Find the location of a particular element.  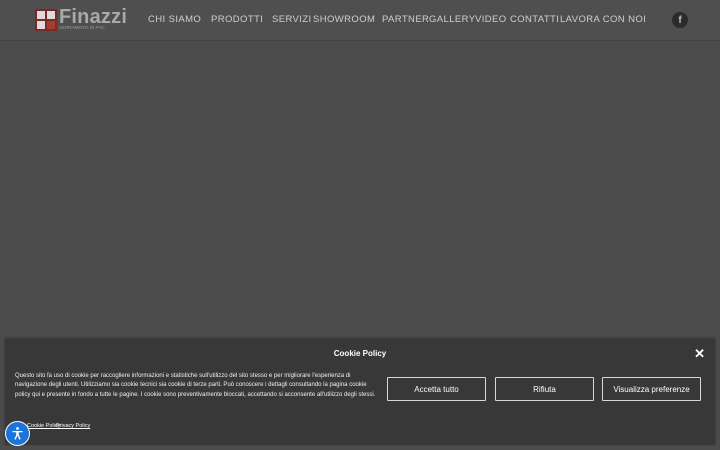

privacy-policy-link: Privacy Policy is located at coordinates (73, 426).